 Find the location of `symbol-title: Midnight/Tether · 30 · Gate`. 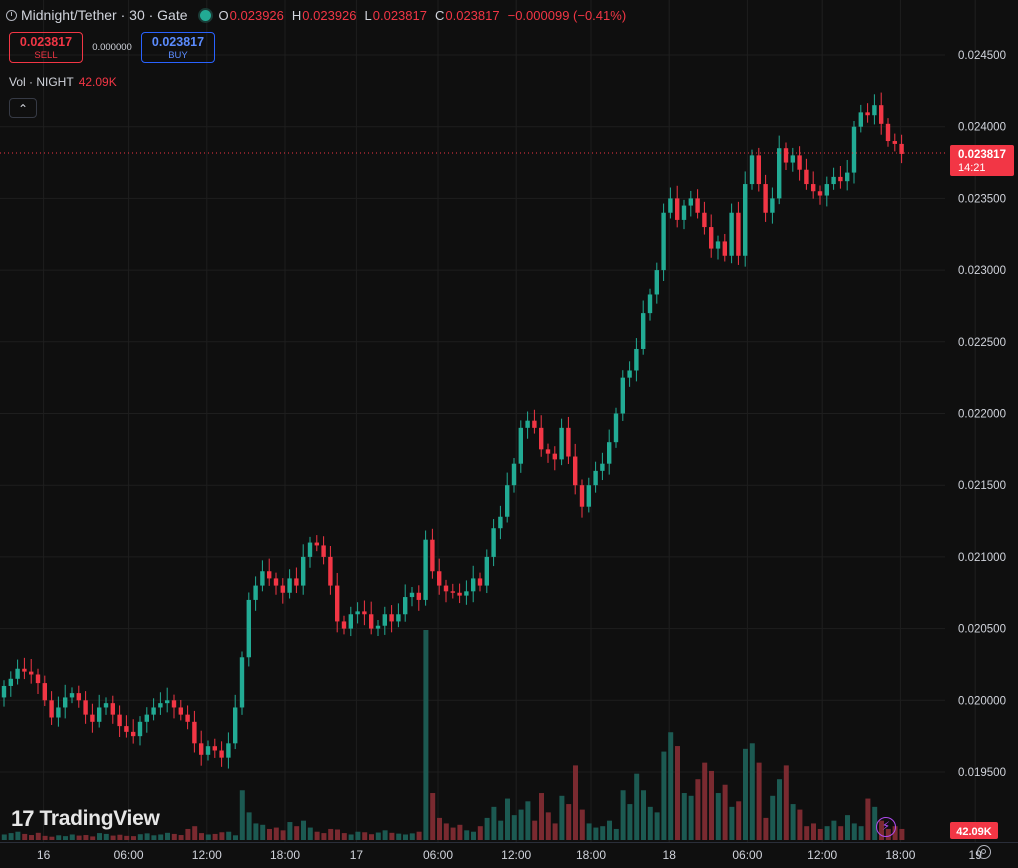

symbol-title: Midnight/Tether · 30 · Gate is located at coordinates (104, 15).